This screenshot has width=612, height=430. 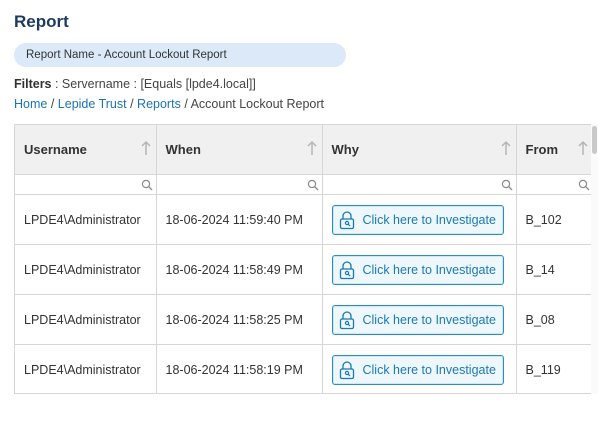 I want to click on column-header-label: From, so click(x=542, y=149).